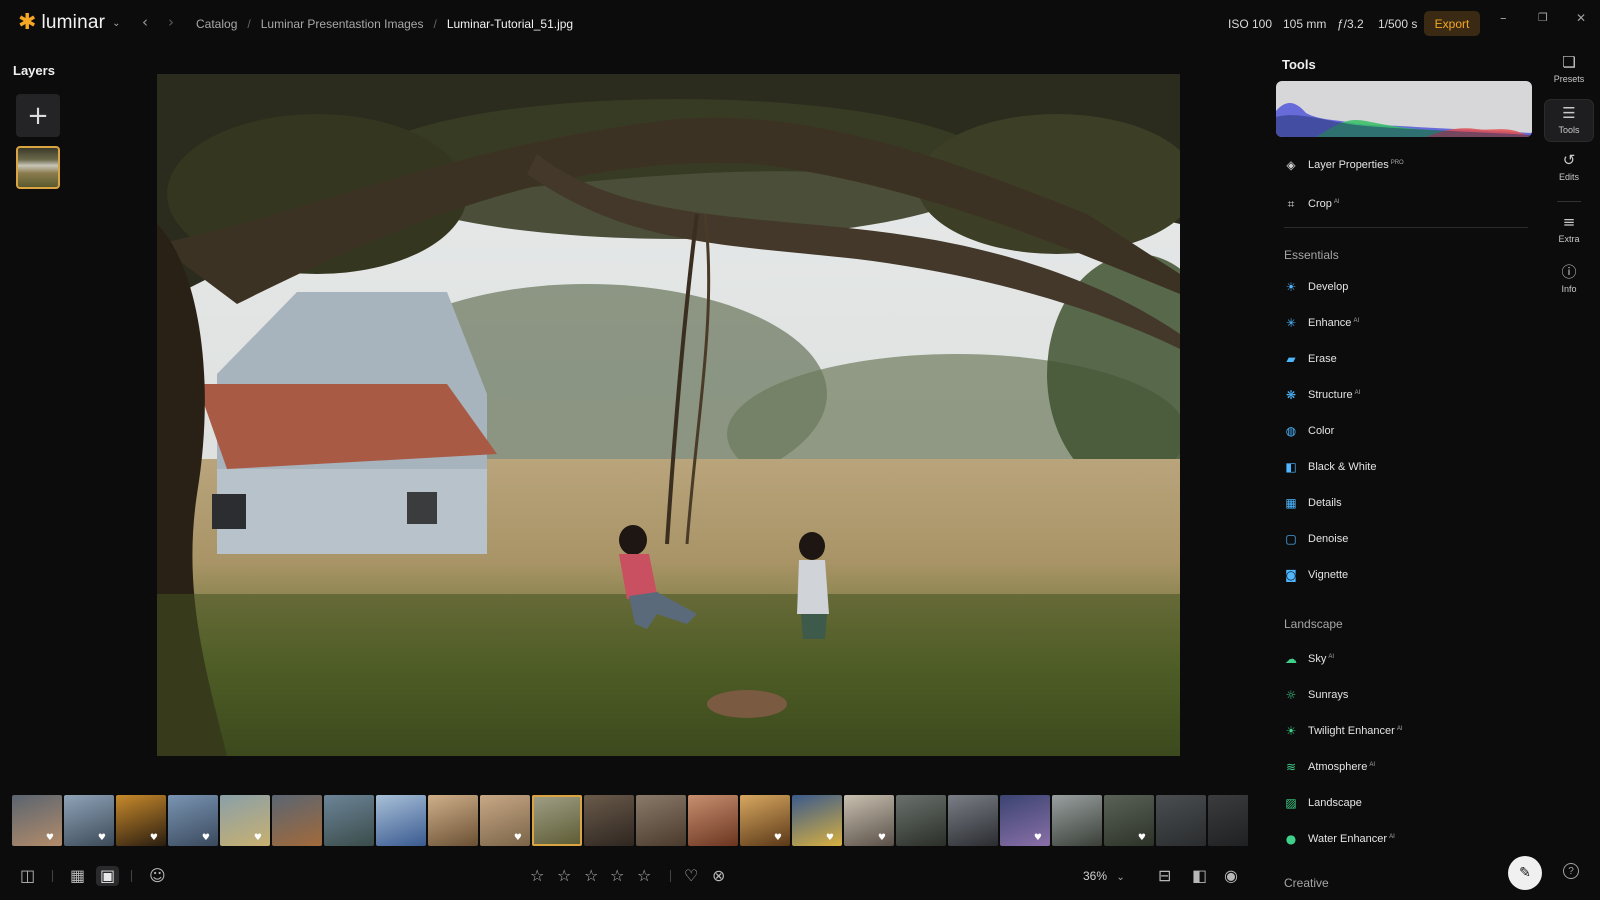 This screenshot has width=1600, height=900. Describe the element at coordinates (691, 876) in the screenshot. I see `favorite-heart-icon: ♡` at that location.